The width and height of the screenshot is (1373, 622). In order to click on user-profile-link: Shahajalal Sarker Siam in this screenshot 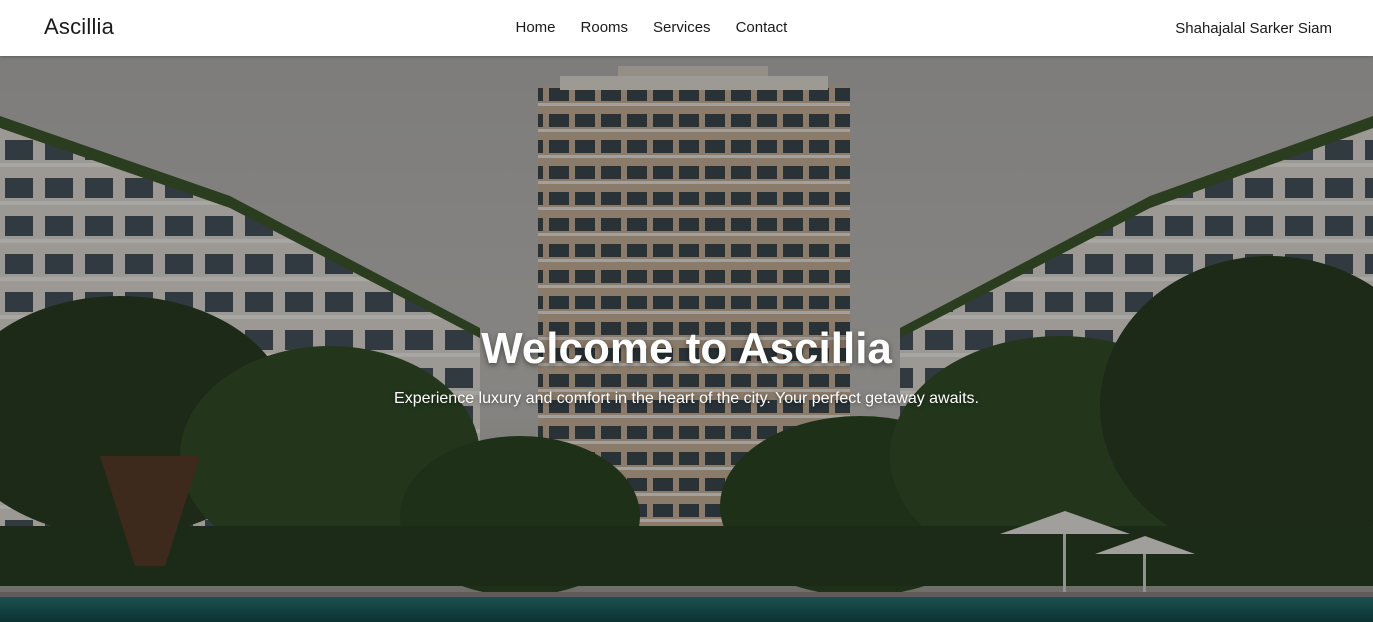, I will do `click(1253, 28)`.